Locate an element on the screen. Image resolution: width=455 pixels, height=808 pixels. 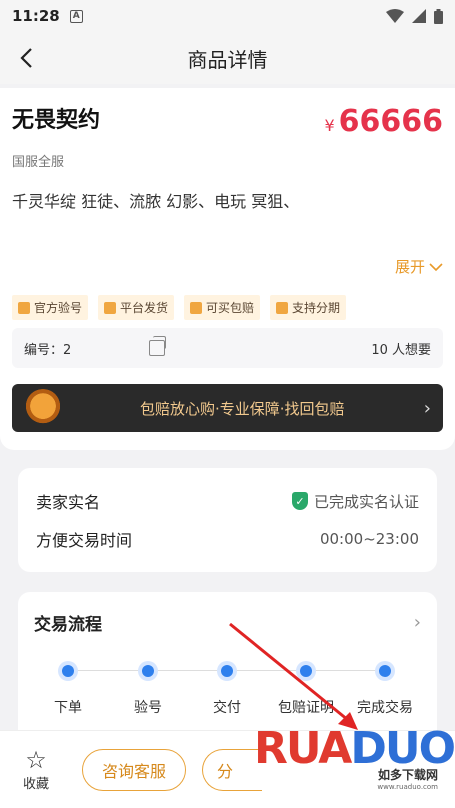
status-time: 11:28 is located at coordinates (36, 16).